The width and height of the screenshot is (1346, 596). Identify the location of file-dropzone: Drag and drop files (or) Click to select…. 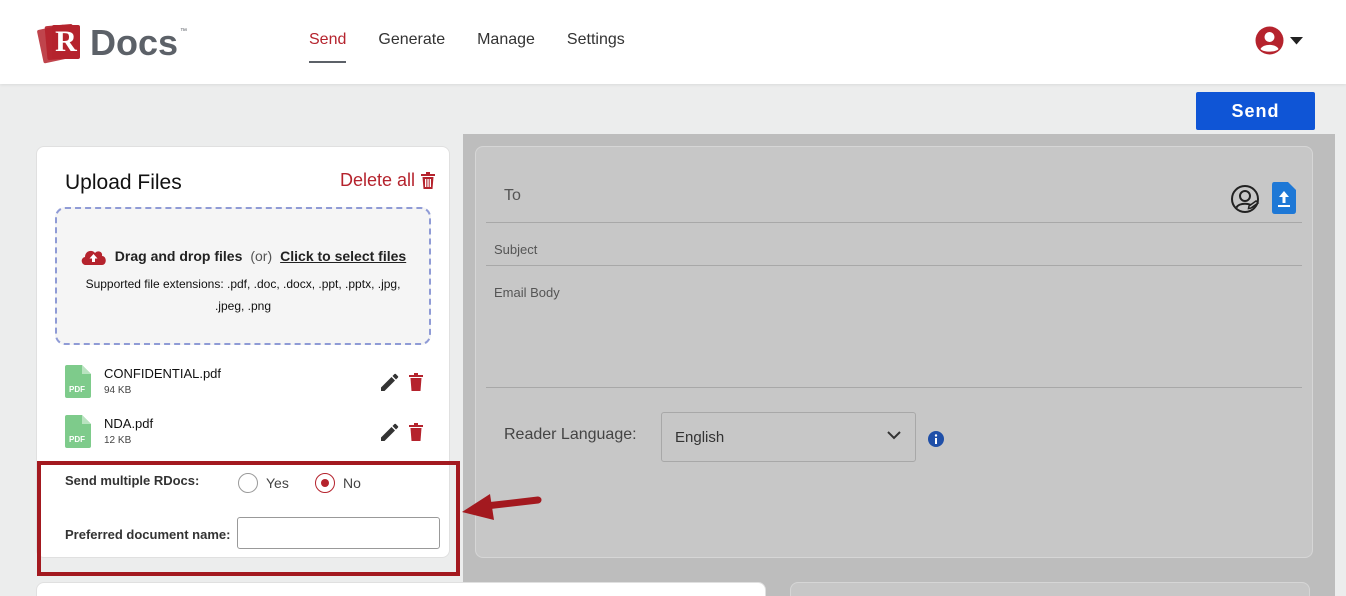
(243, 276).